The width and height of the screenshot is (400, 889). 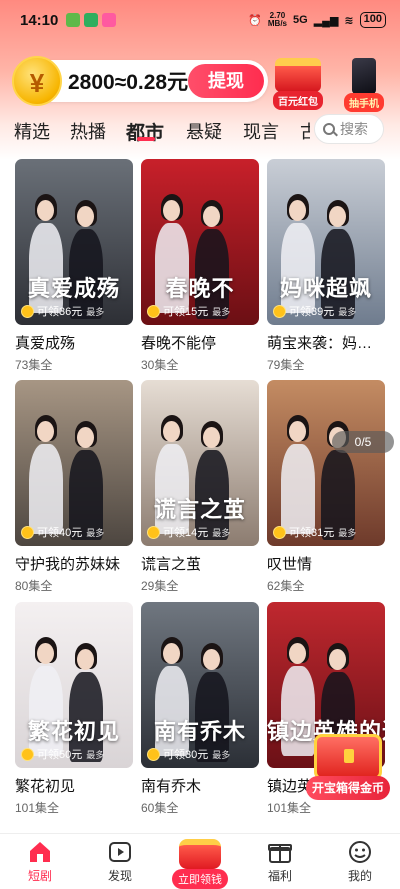 What do you see at coordinates (128, 82) in the screenshot?
I see `coin-balance-text: 2800≈0.28元` at bounding box center [128, 82].